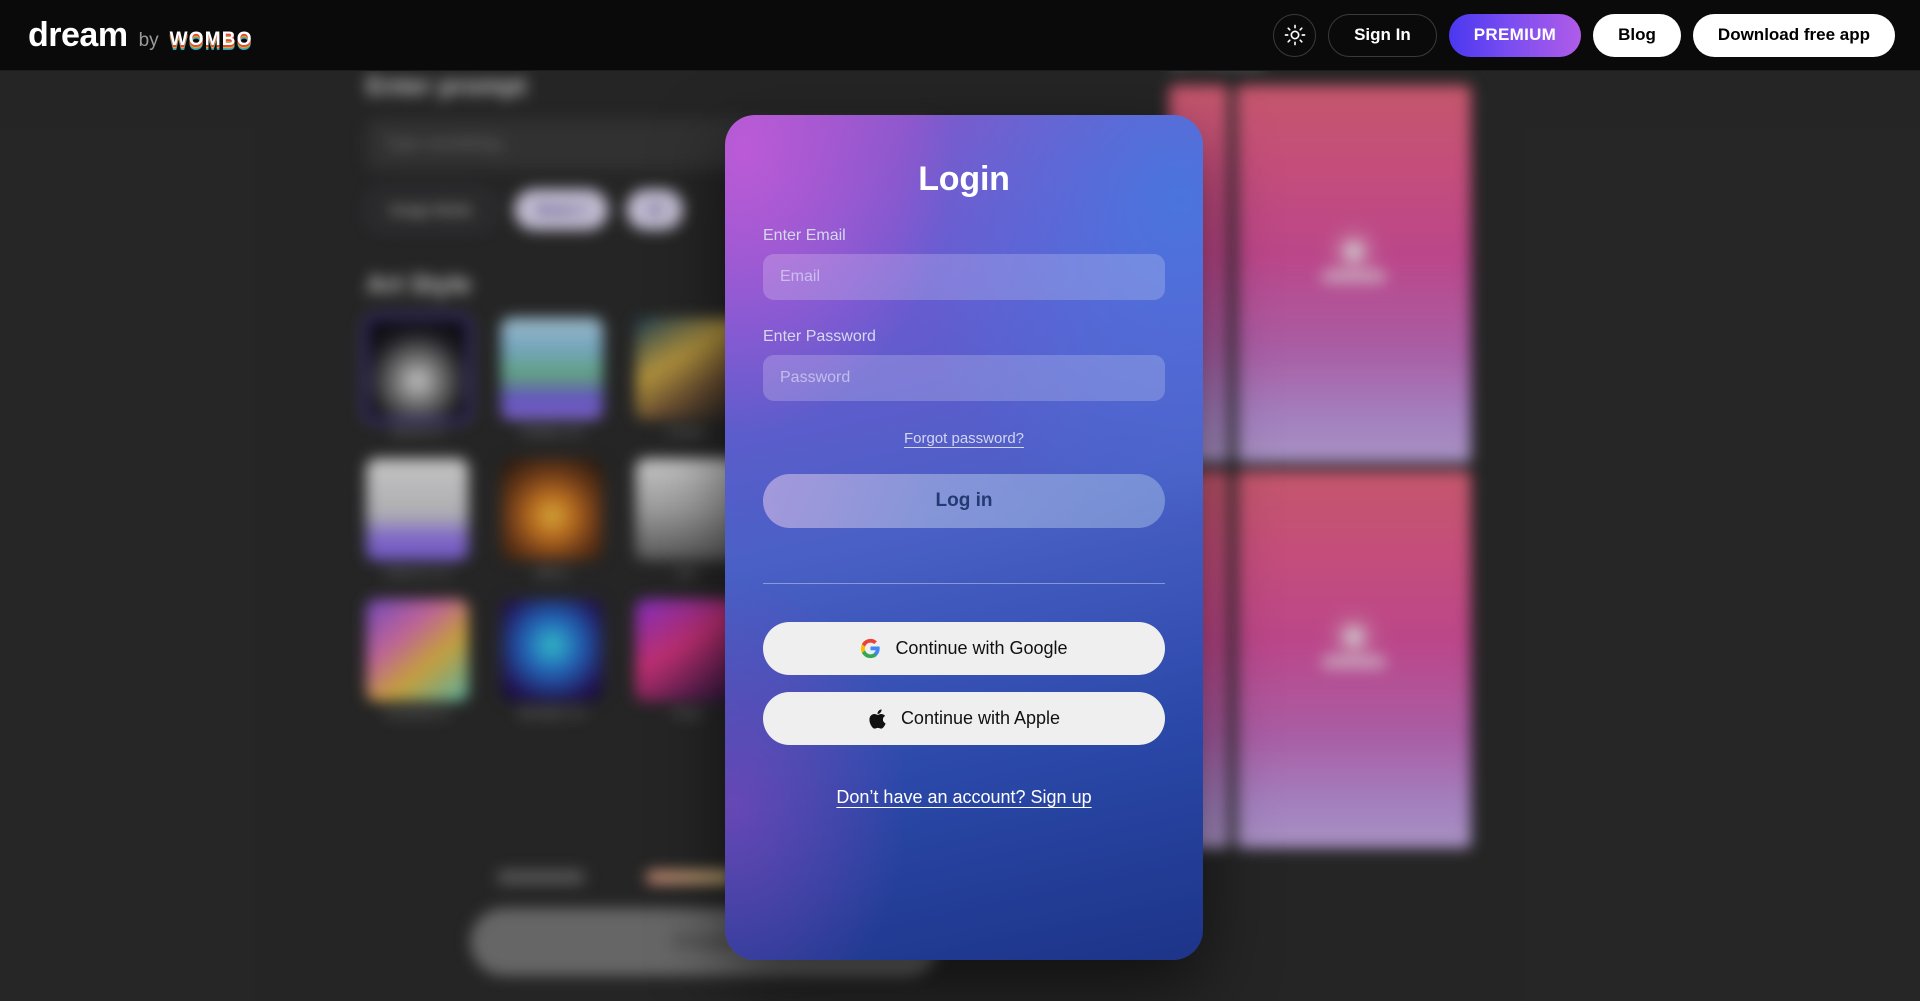  What do you see at coordinates (980, 718) in the screenshot?
I see `apple-button-label: Continue with Apple` at bounding box center [980, 718].